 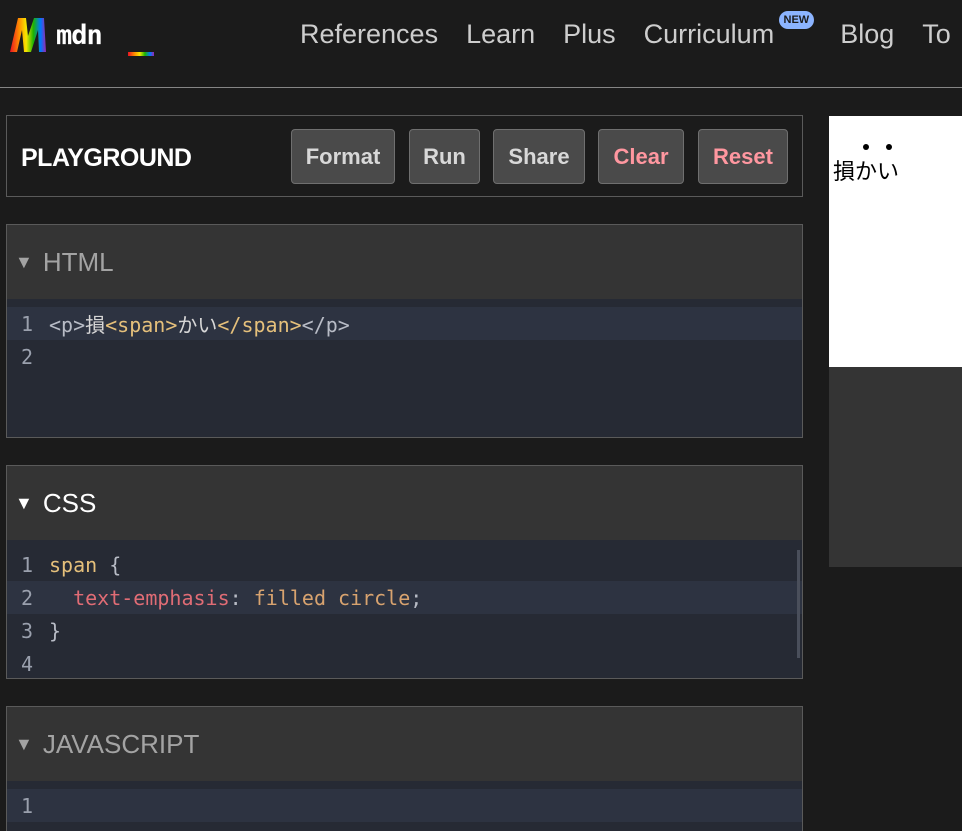 What do you see at coordinates (109, 564) in the screenshot?
I see `code-token: {` at bounding box center [109, 564].